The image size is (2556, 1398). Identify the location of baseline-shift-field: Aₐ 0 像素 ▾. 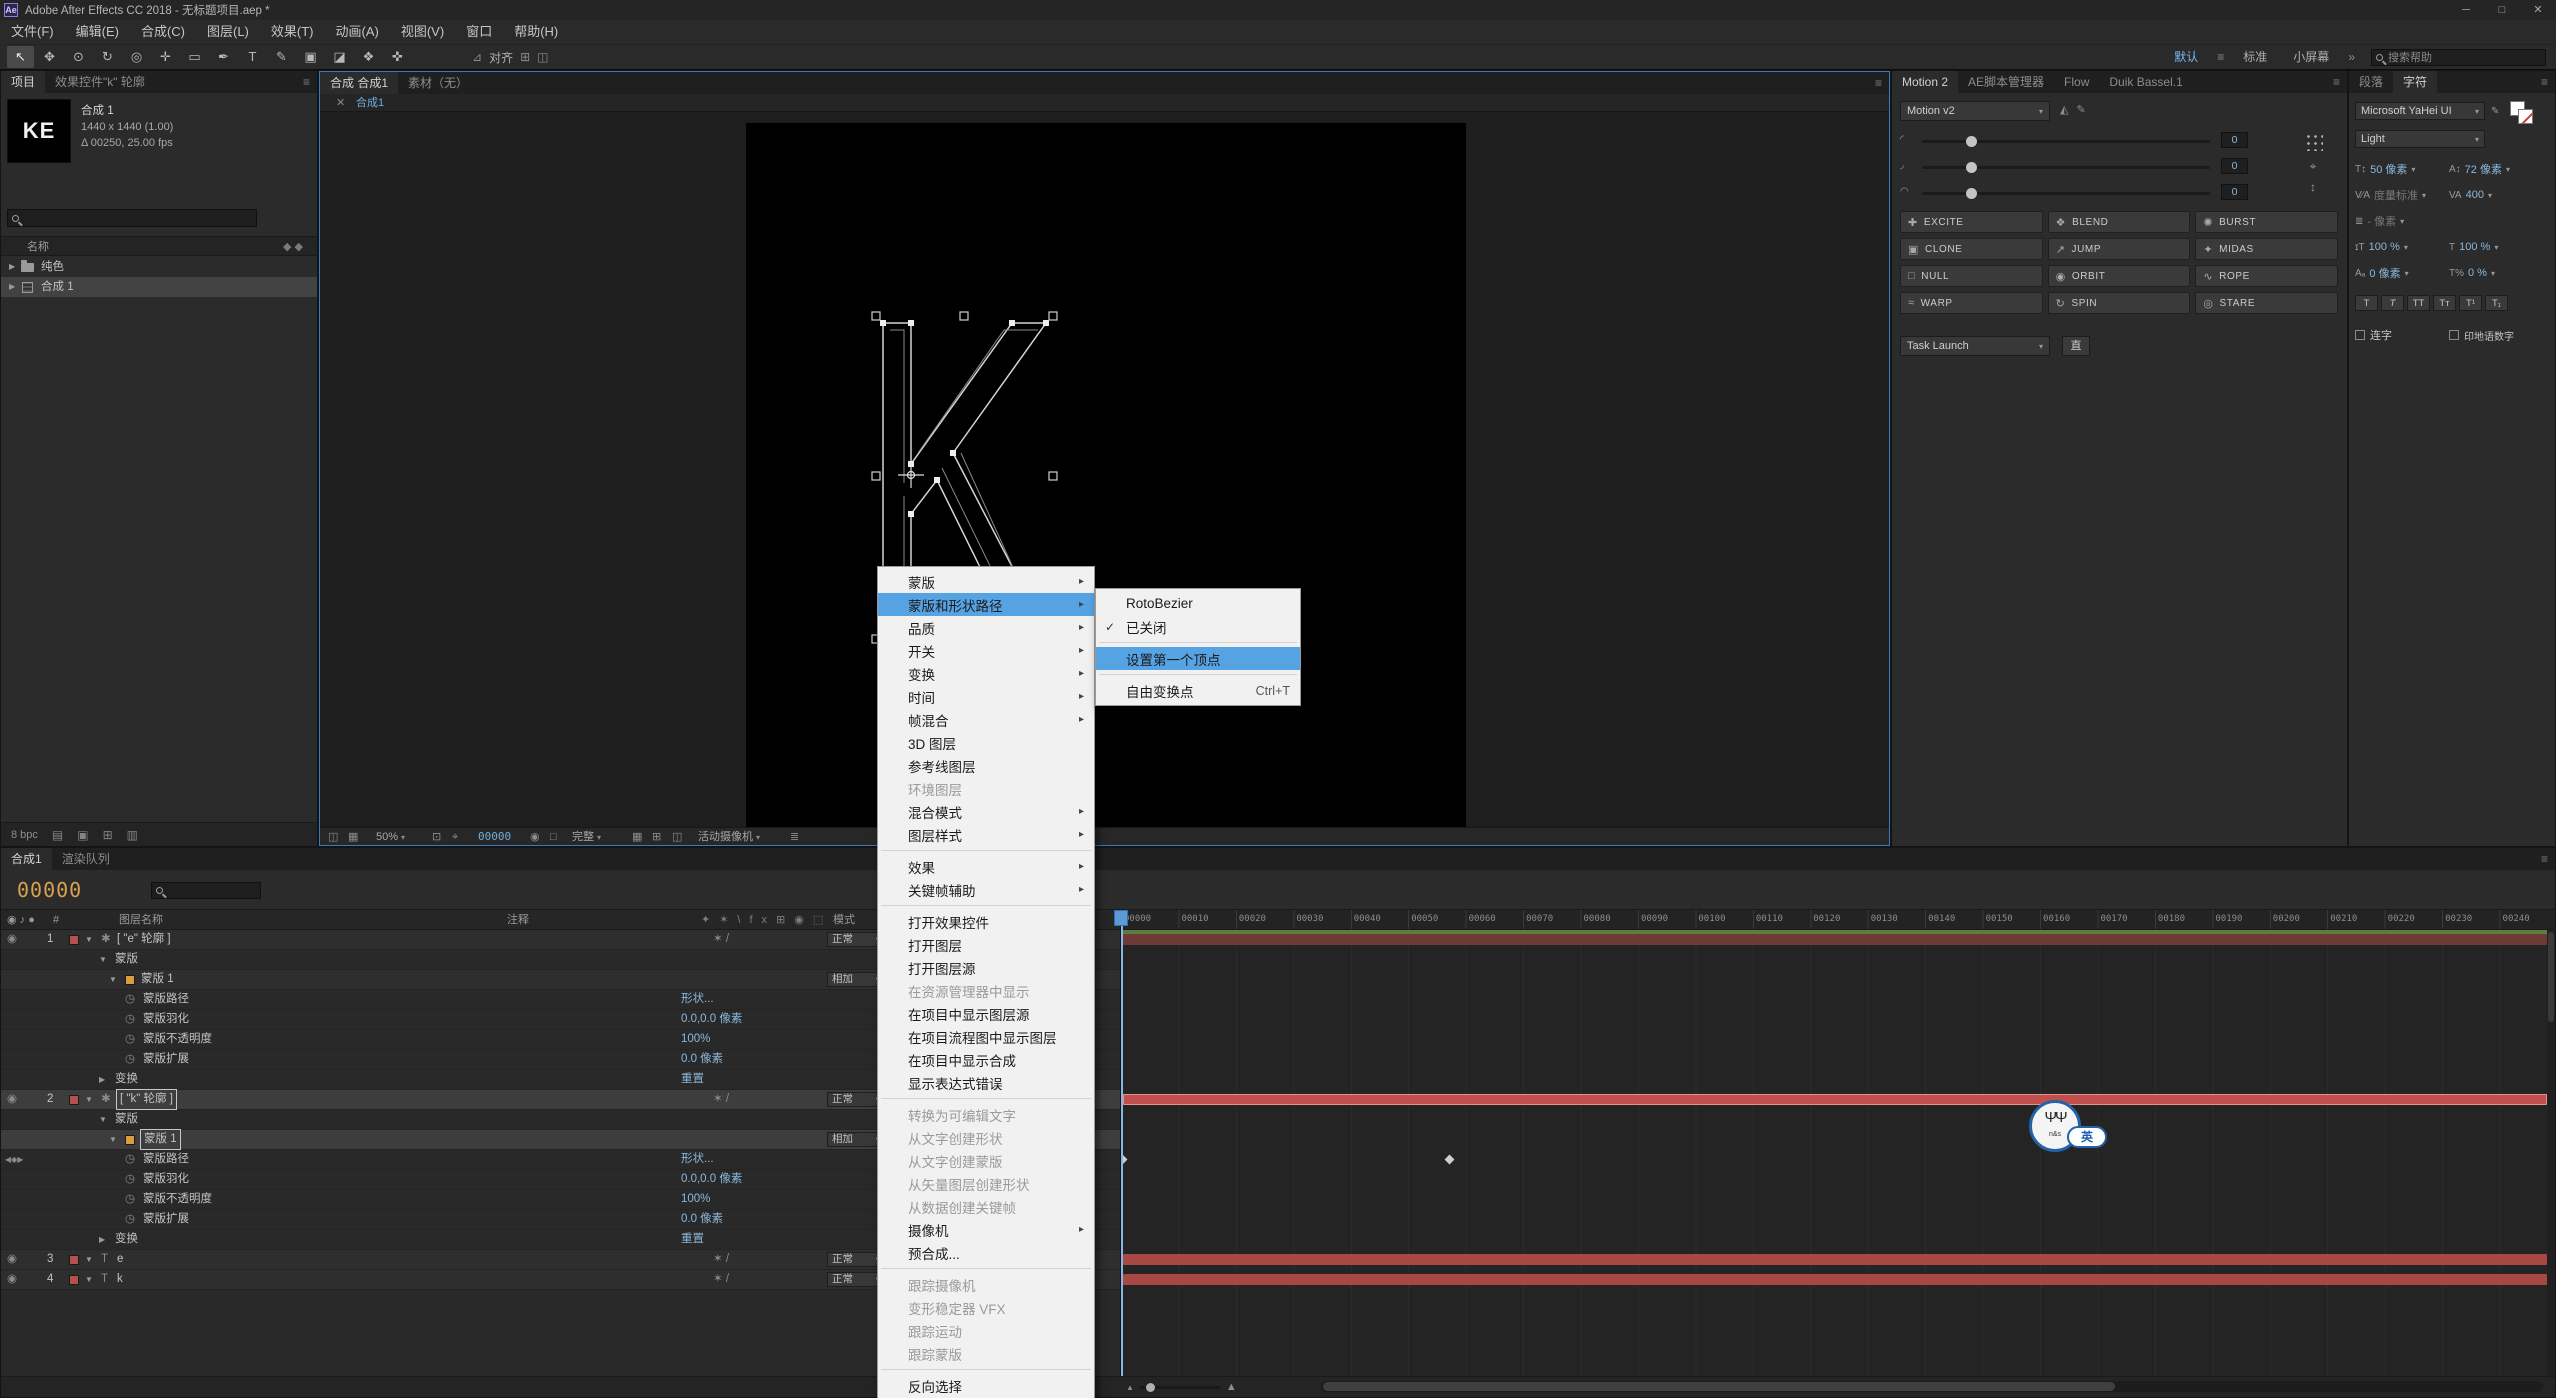
(2402, 273).